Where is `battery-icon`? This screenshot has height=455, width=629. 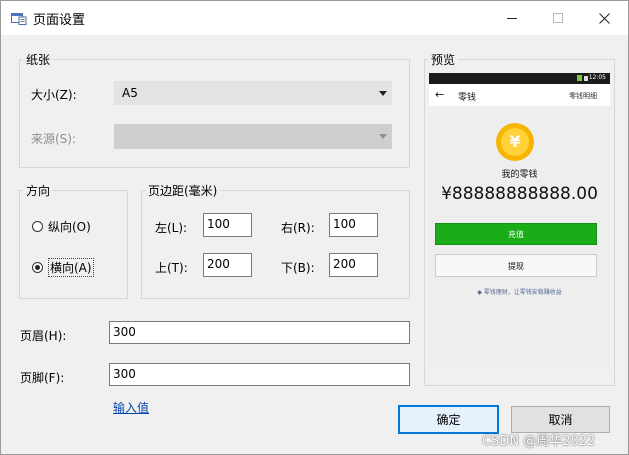
battery-icon is located at coordinates (586, 78).